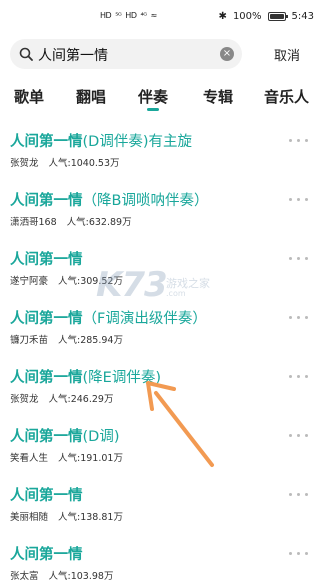 This screenshot has height=586, width=322. I want to click on network-indicators: HD ⁵ᴳ HD ⁴ᴳ ≈, so click(128, 15).